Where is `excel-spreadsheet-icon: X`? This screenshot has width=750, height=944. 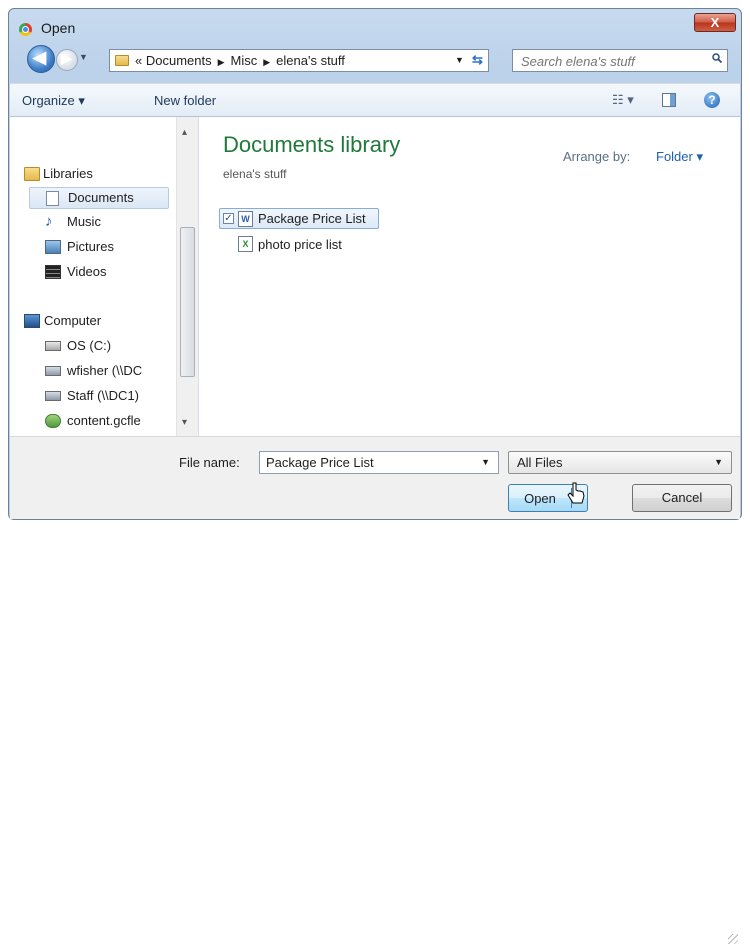 excel-spreadsheet-icon: X is located at coordinates (245, 244).